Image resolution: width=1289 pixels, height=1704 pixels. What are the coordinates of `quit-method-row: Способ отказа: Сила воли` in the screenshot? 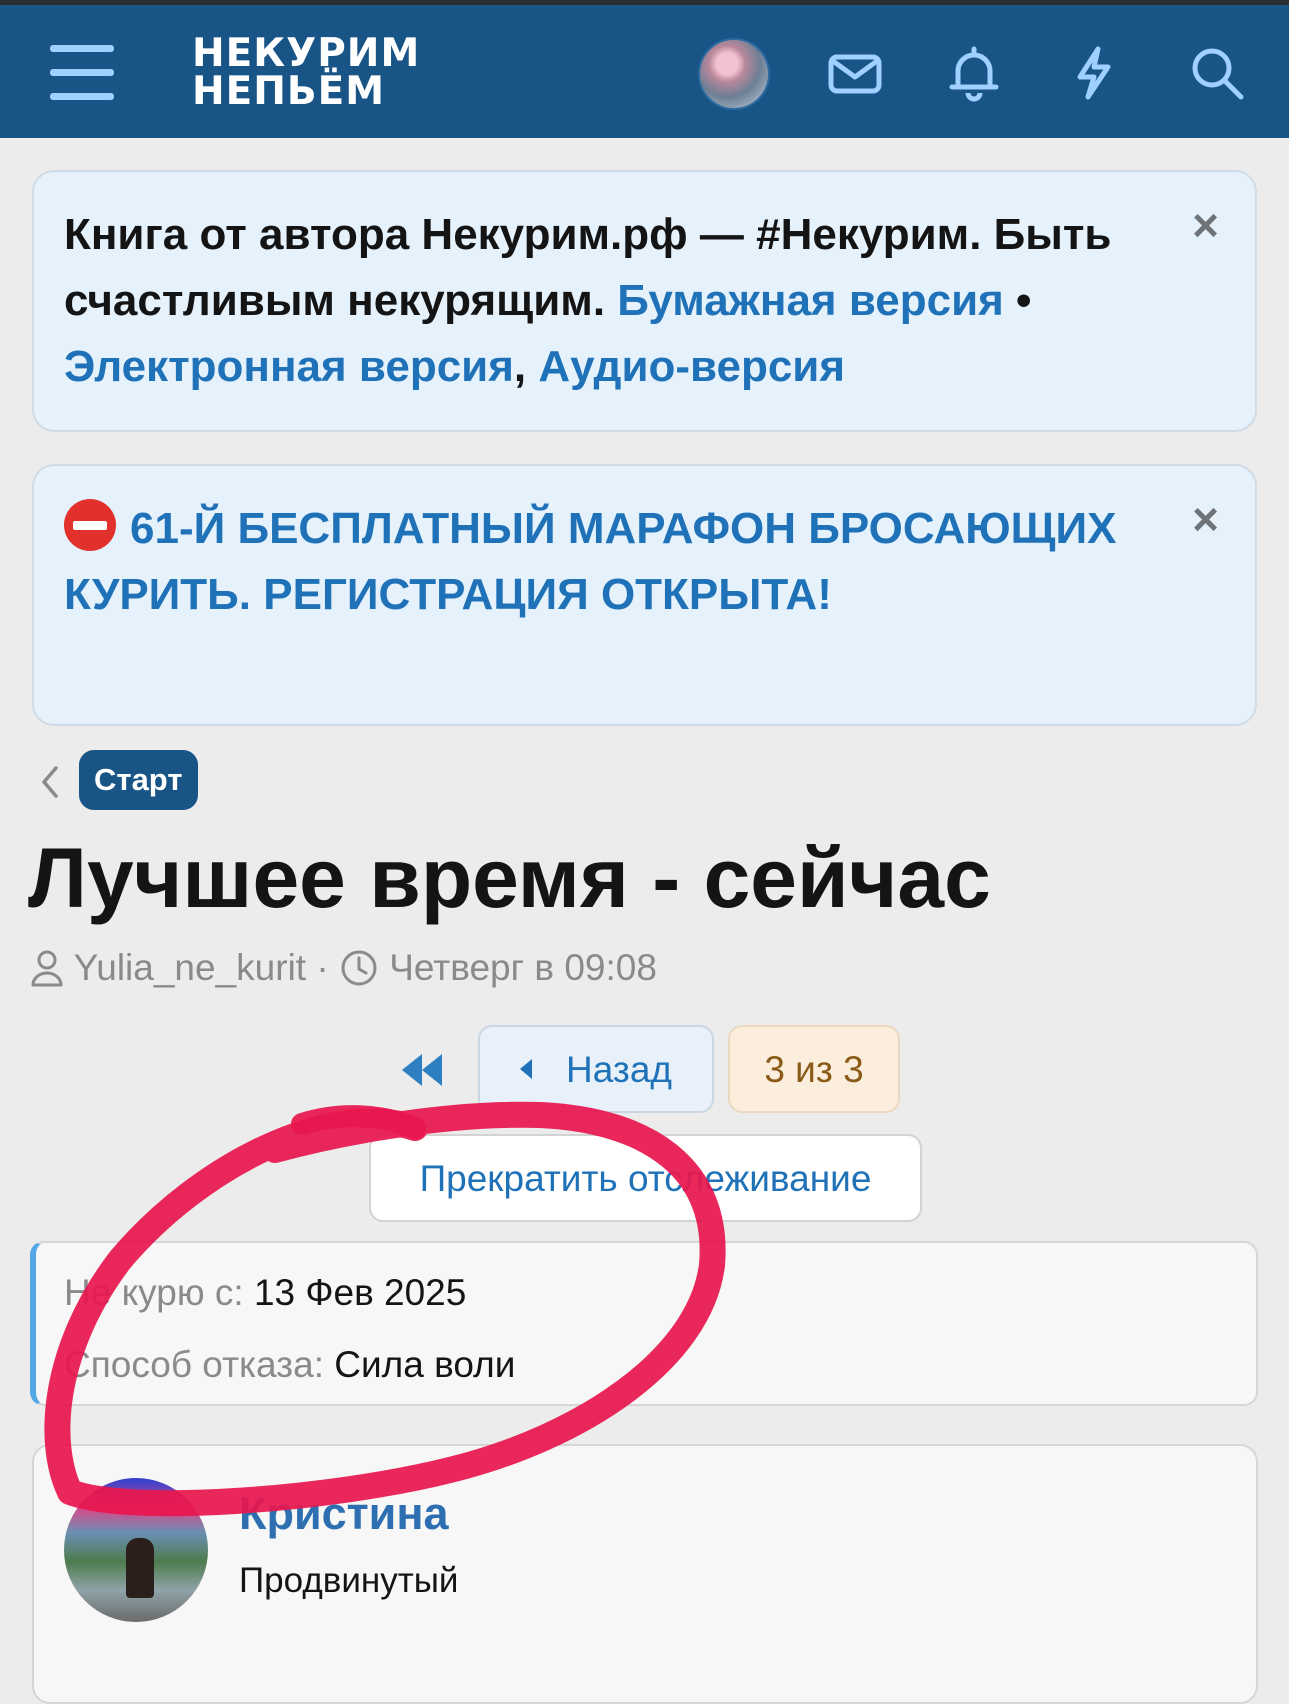 It's located at (289, 1365).